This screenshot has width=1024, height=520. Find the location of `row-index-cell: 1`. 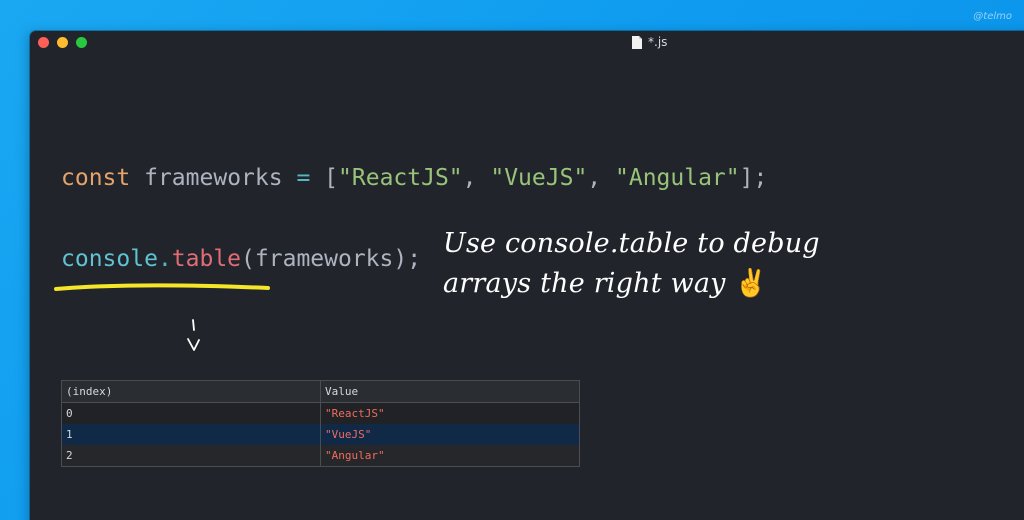

row-index-cell: 1 is located at coordinates (191, 434).